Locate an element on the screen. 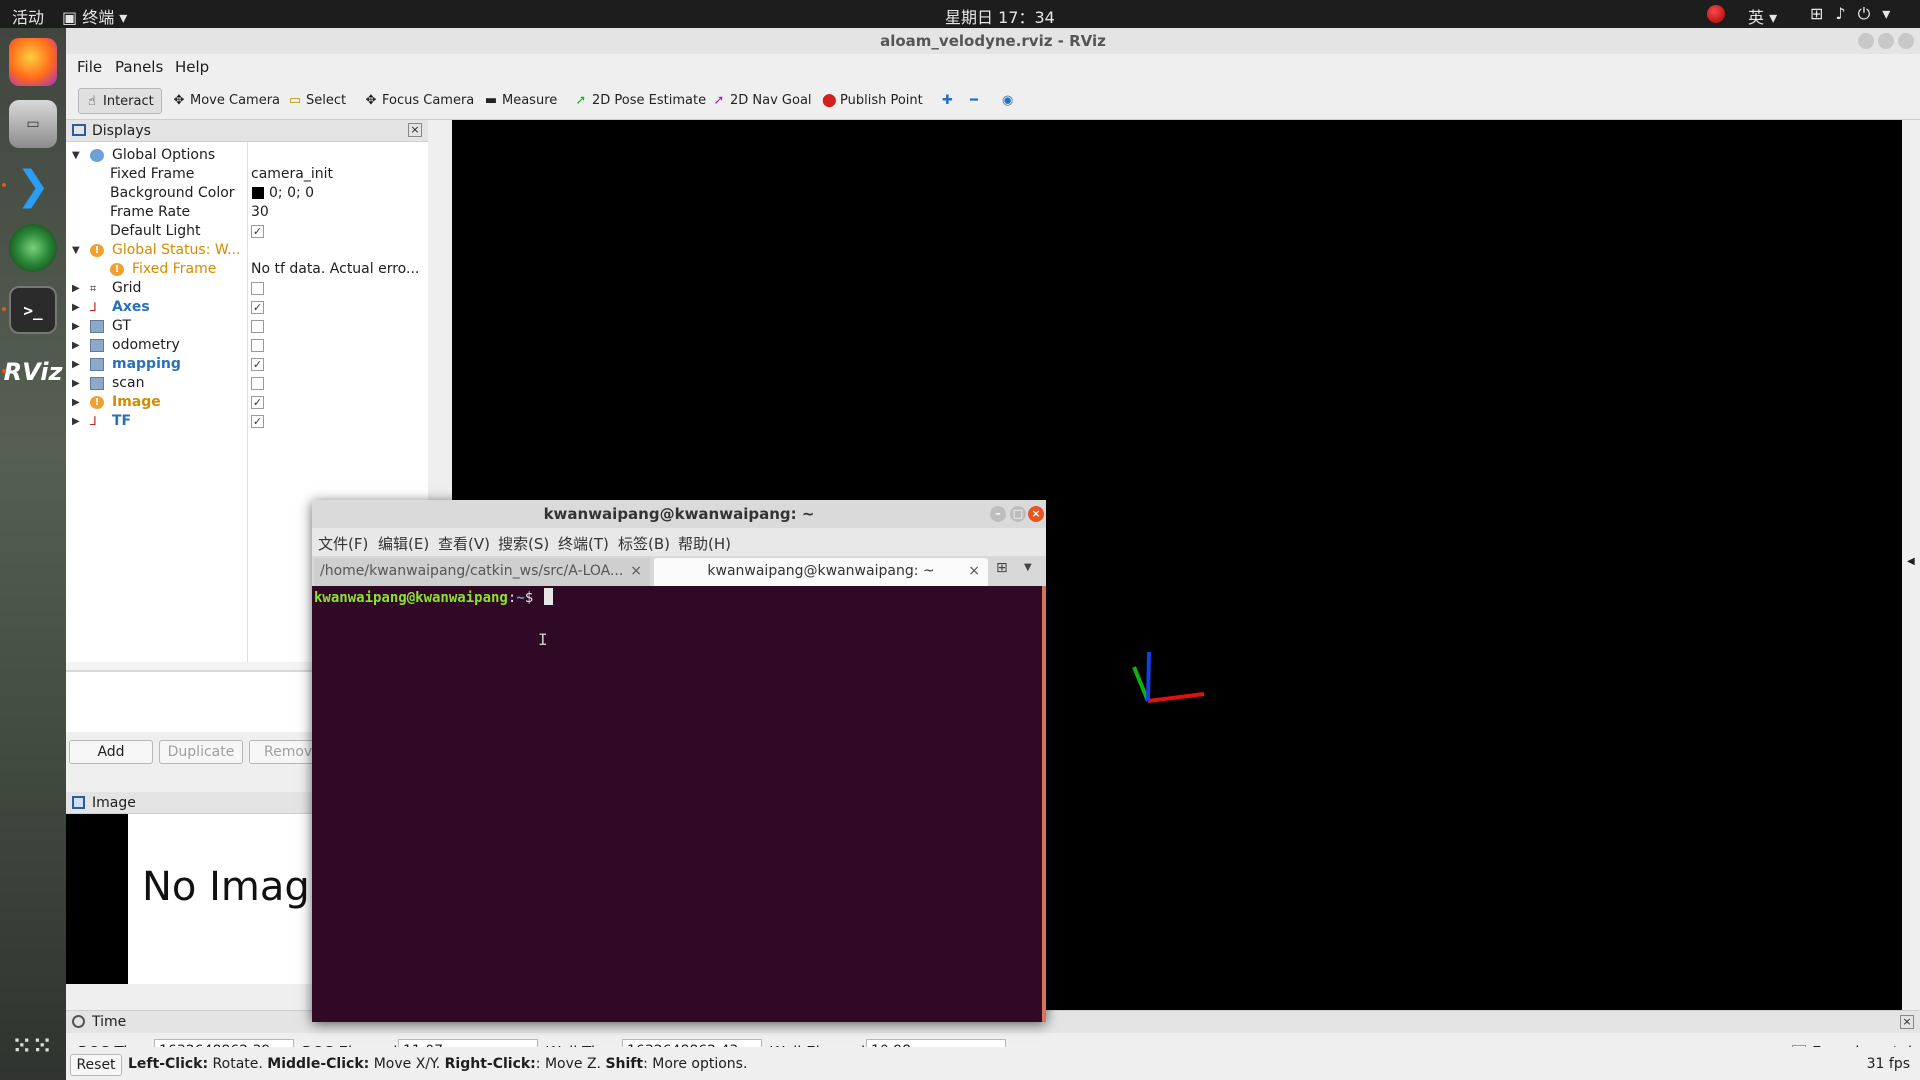  tree-row-default-light: Default Light ✓ is located at coordinates (247, 231).